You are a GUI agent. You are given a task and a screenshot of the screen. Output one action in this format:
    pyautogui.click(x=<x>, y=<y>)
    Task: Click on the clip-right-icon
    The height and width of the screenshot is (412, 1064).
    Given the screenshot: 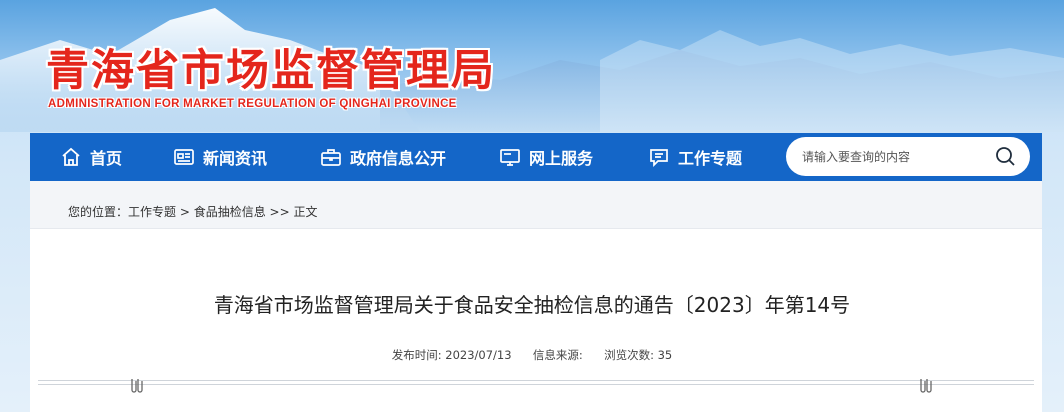 What is the action you would take?
    pyautogui.click(x=926, y=385)
    